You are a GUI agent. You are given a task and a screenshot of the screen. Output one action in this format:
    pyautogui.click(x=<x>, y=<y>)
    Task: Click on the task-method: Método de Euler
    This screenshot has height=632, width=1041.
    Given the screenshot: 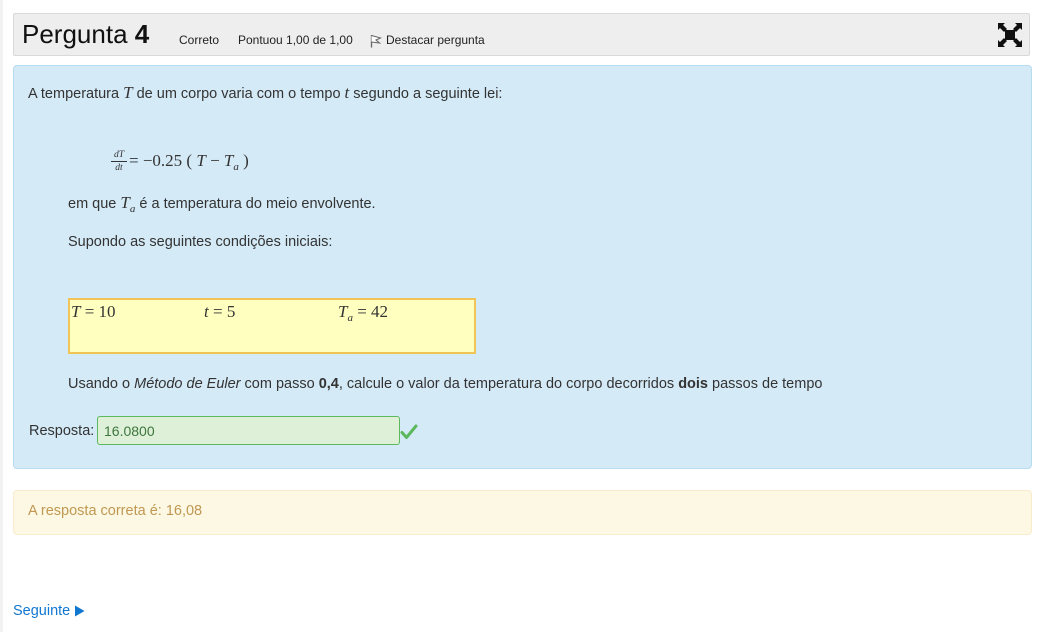 What is the action you would take?
    pyautogui.click(x=187, y=384)
    